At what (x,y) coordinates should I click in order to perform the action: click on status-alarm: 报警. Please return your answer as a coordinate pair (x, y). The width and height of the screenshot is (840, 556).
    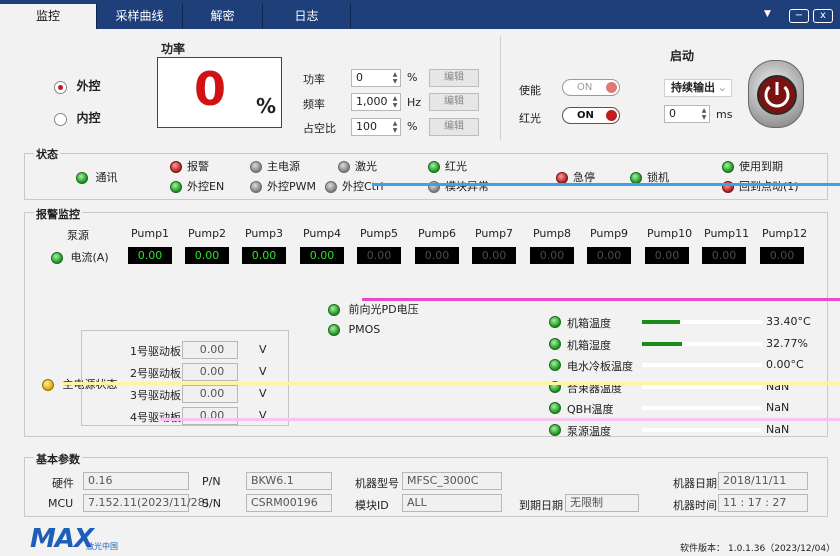
    Looking at the image, I should click on (189, 166).